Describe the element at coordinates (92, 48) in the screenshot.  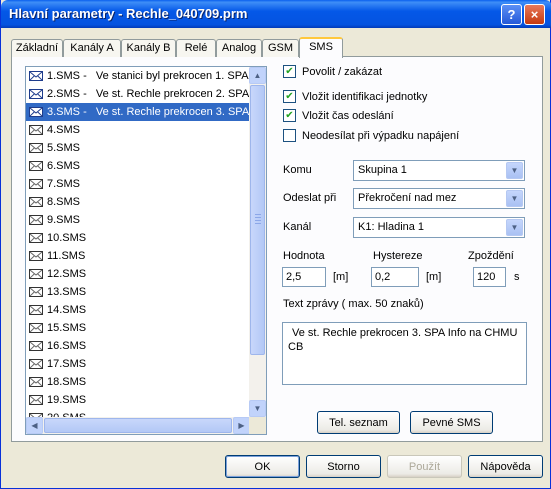
I see `tab-kanaly-a: Kanály A` at that location.